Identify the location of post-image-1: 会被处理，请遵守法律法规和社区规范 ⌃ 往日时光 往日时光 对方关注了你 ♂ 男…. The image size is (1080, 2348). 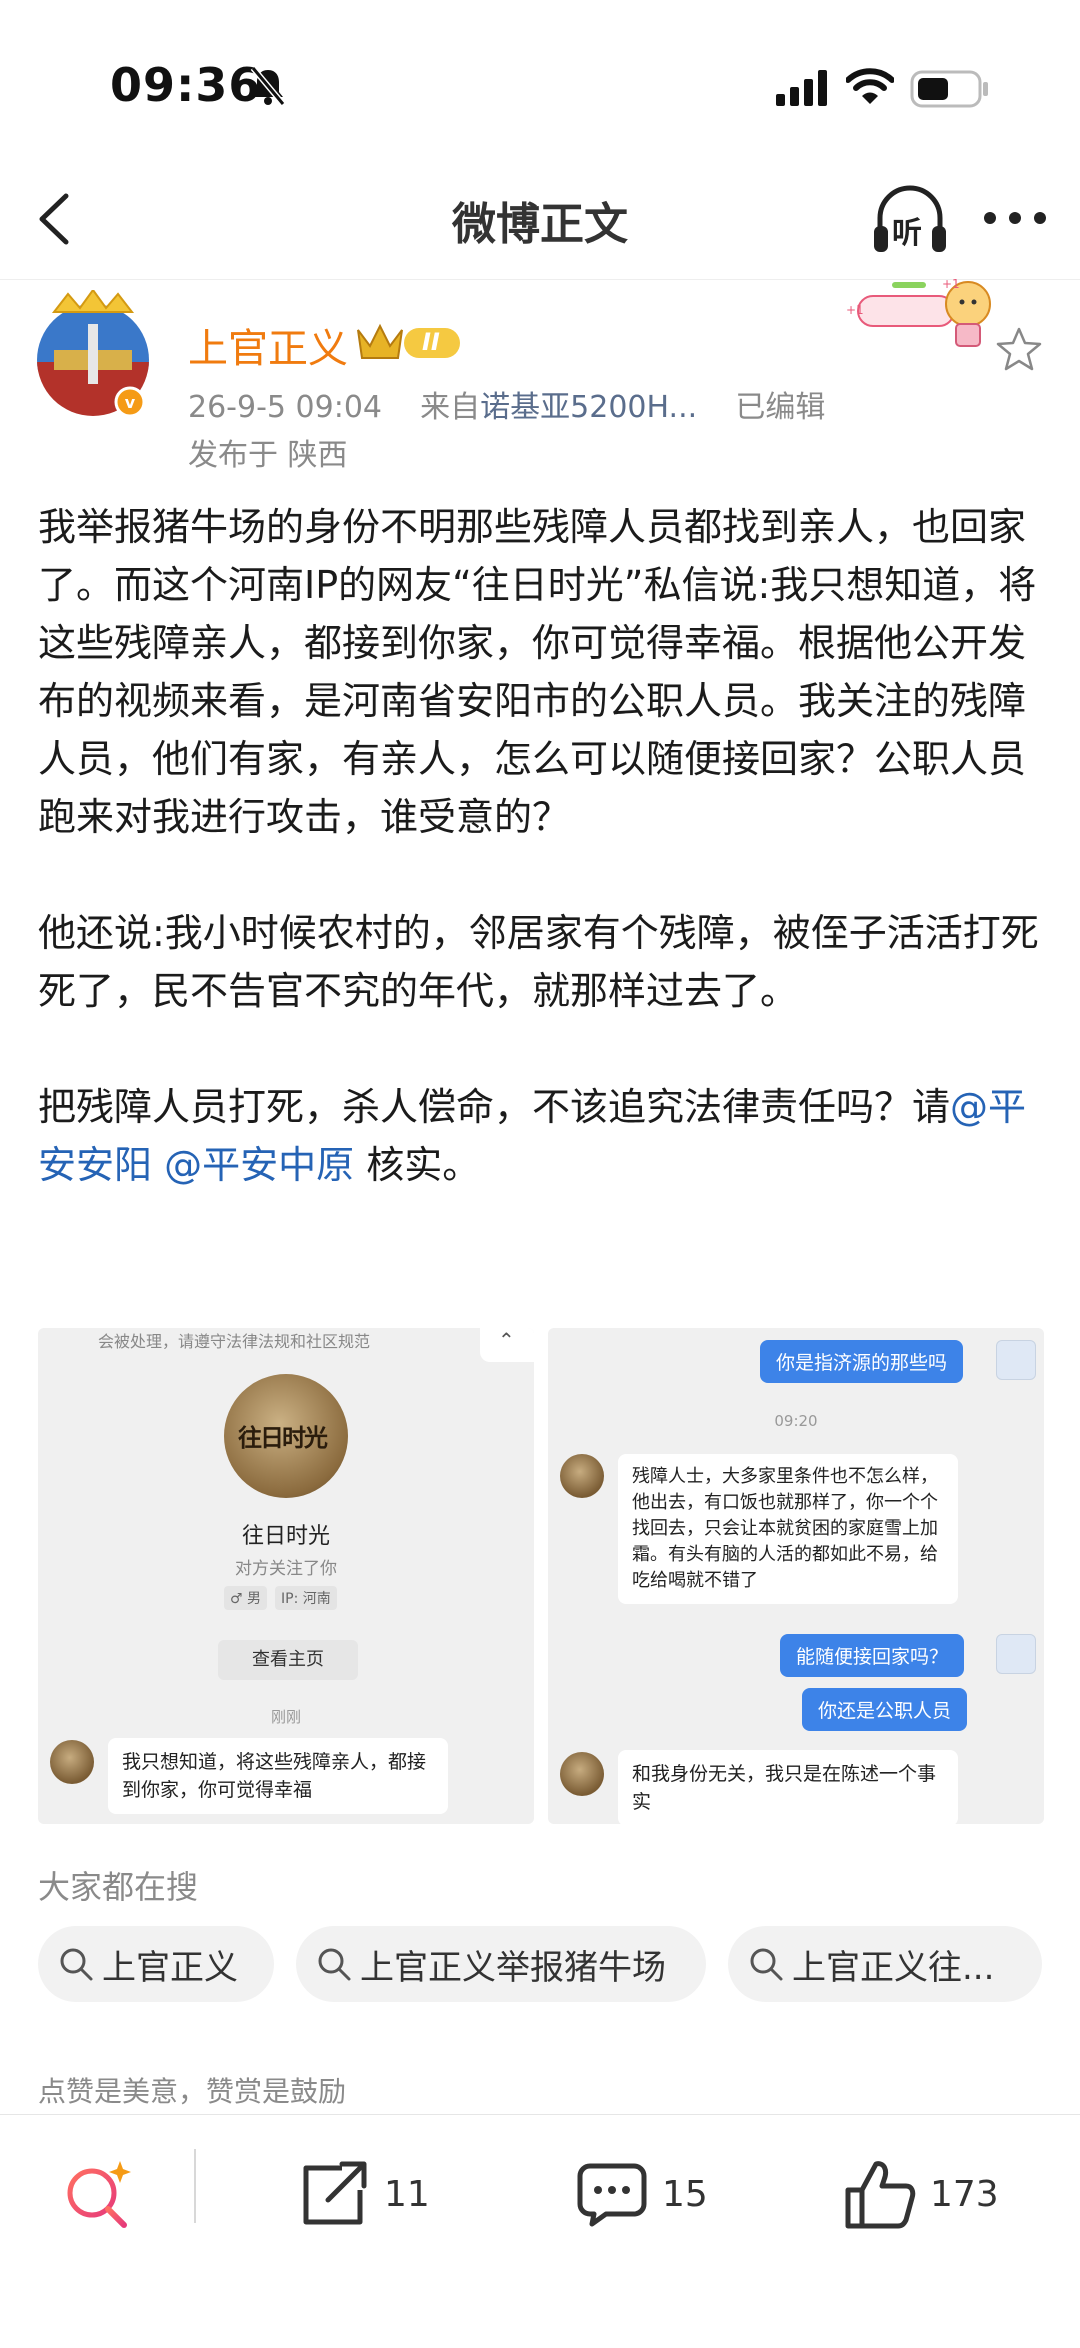
(286, 1576).